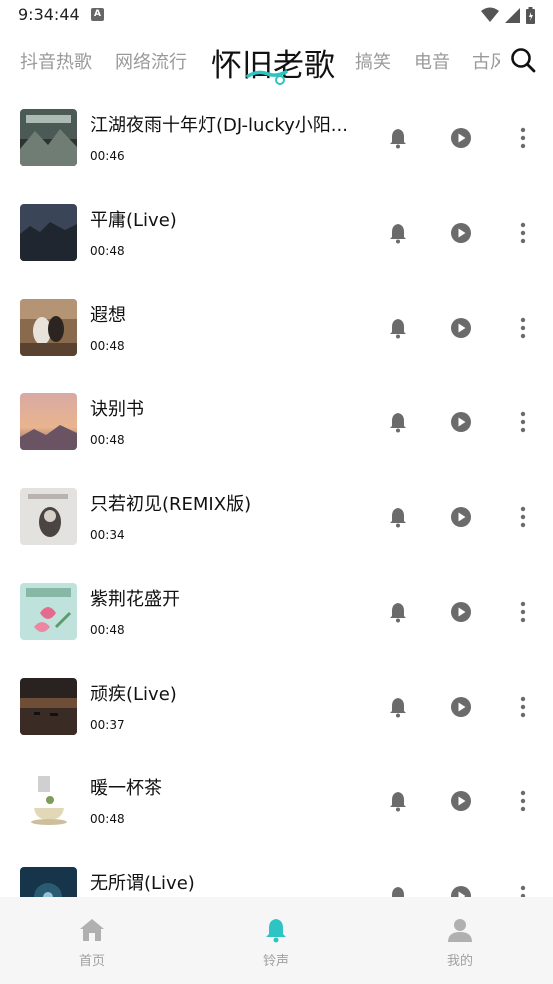 The image size is (553, 984). What do you see at coordinates (97, 14) in the screenshot?
I see `notification-icon: A` at bounding box center [97, 14].